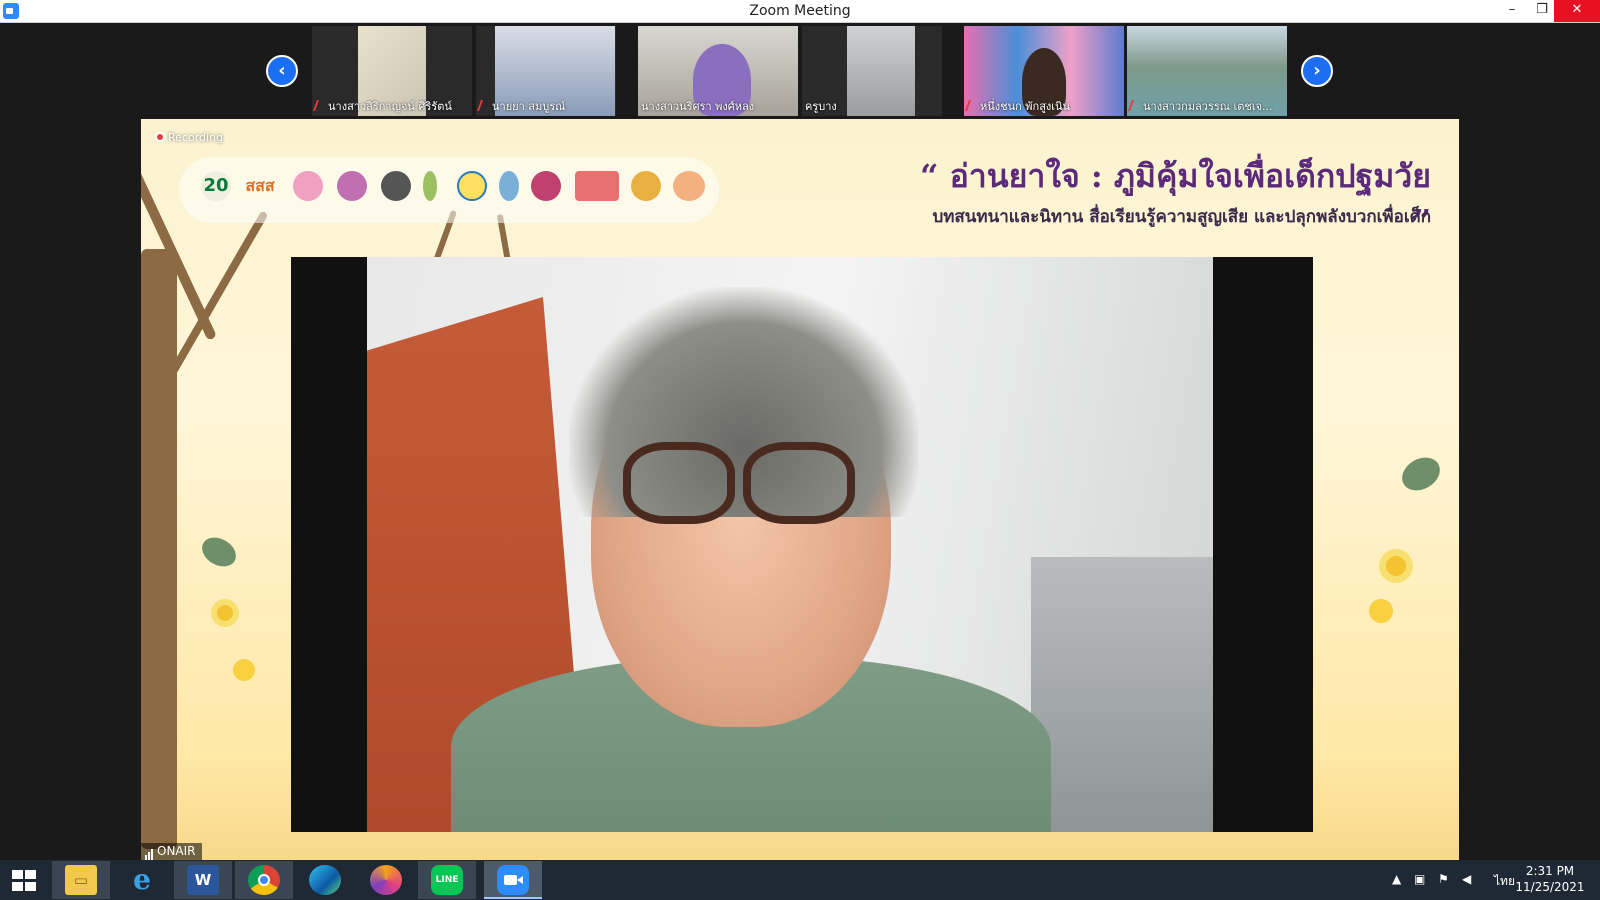  Describe the element at coordinates (196, 137) in the screenshot. I see `recording-label: Recording` at that location.